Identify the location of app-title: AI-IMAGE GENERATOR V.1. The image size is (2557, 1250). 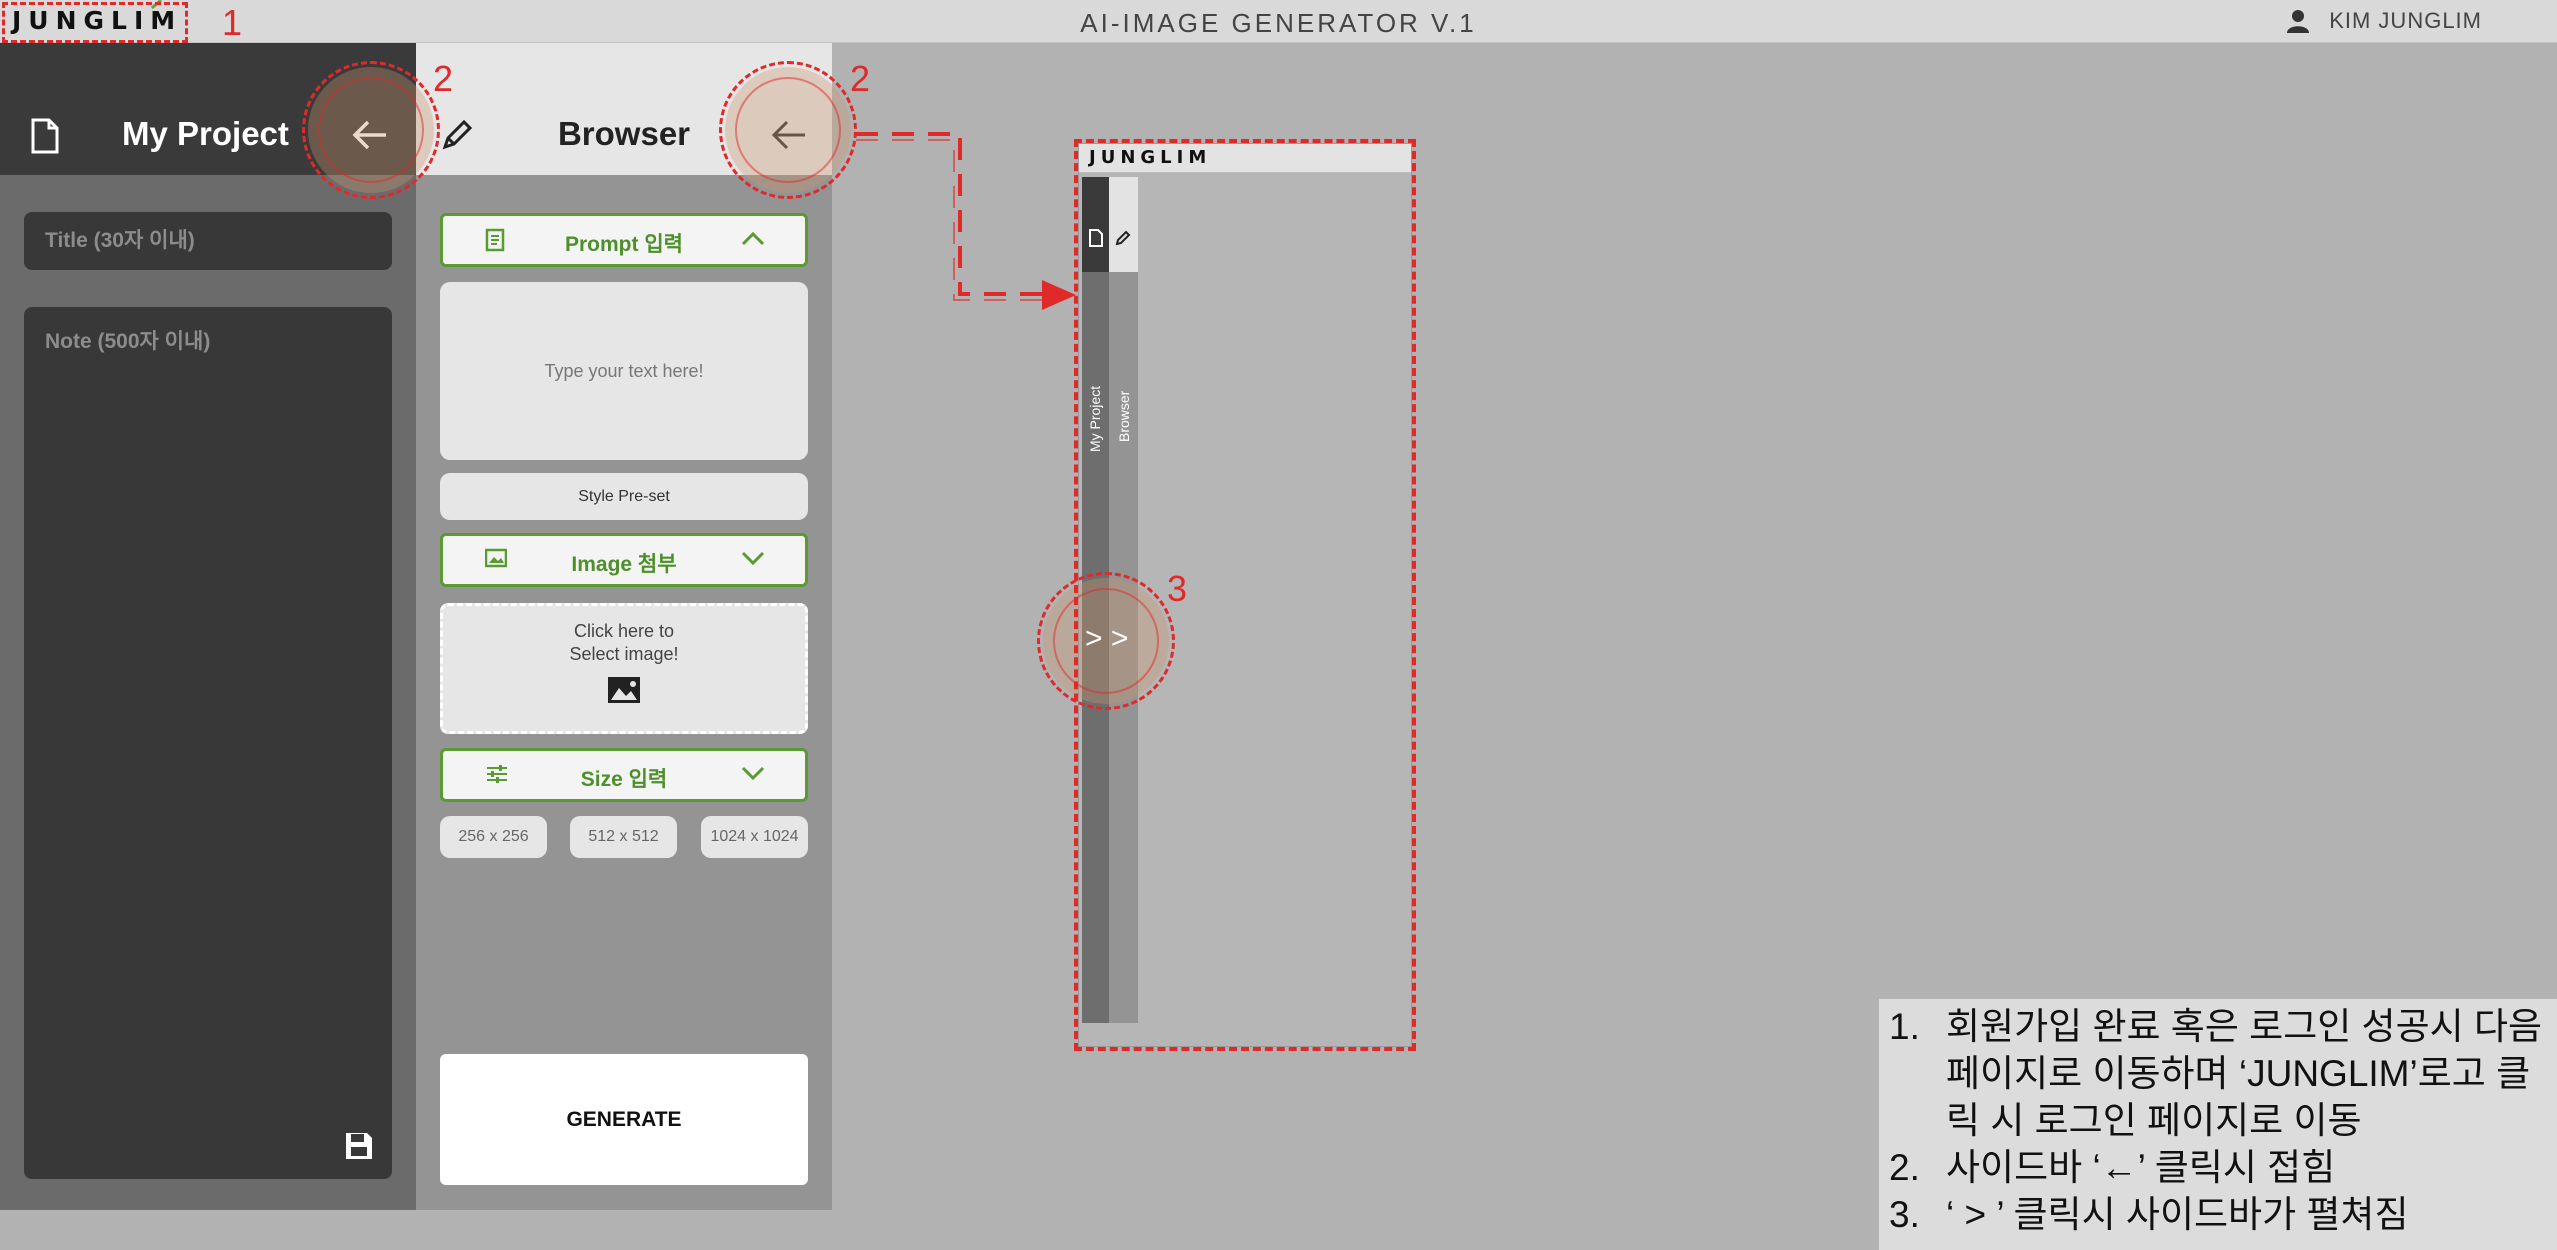
(1278, 23).